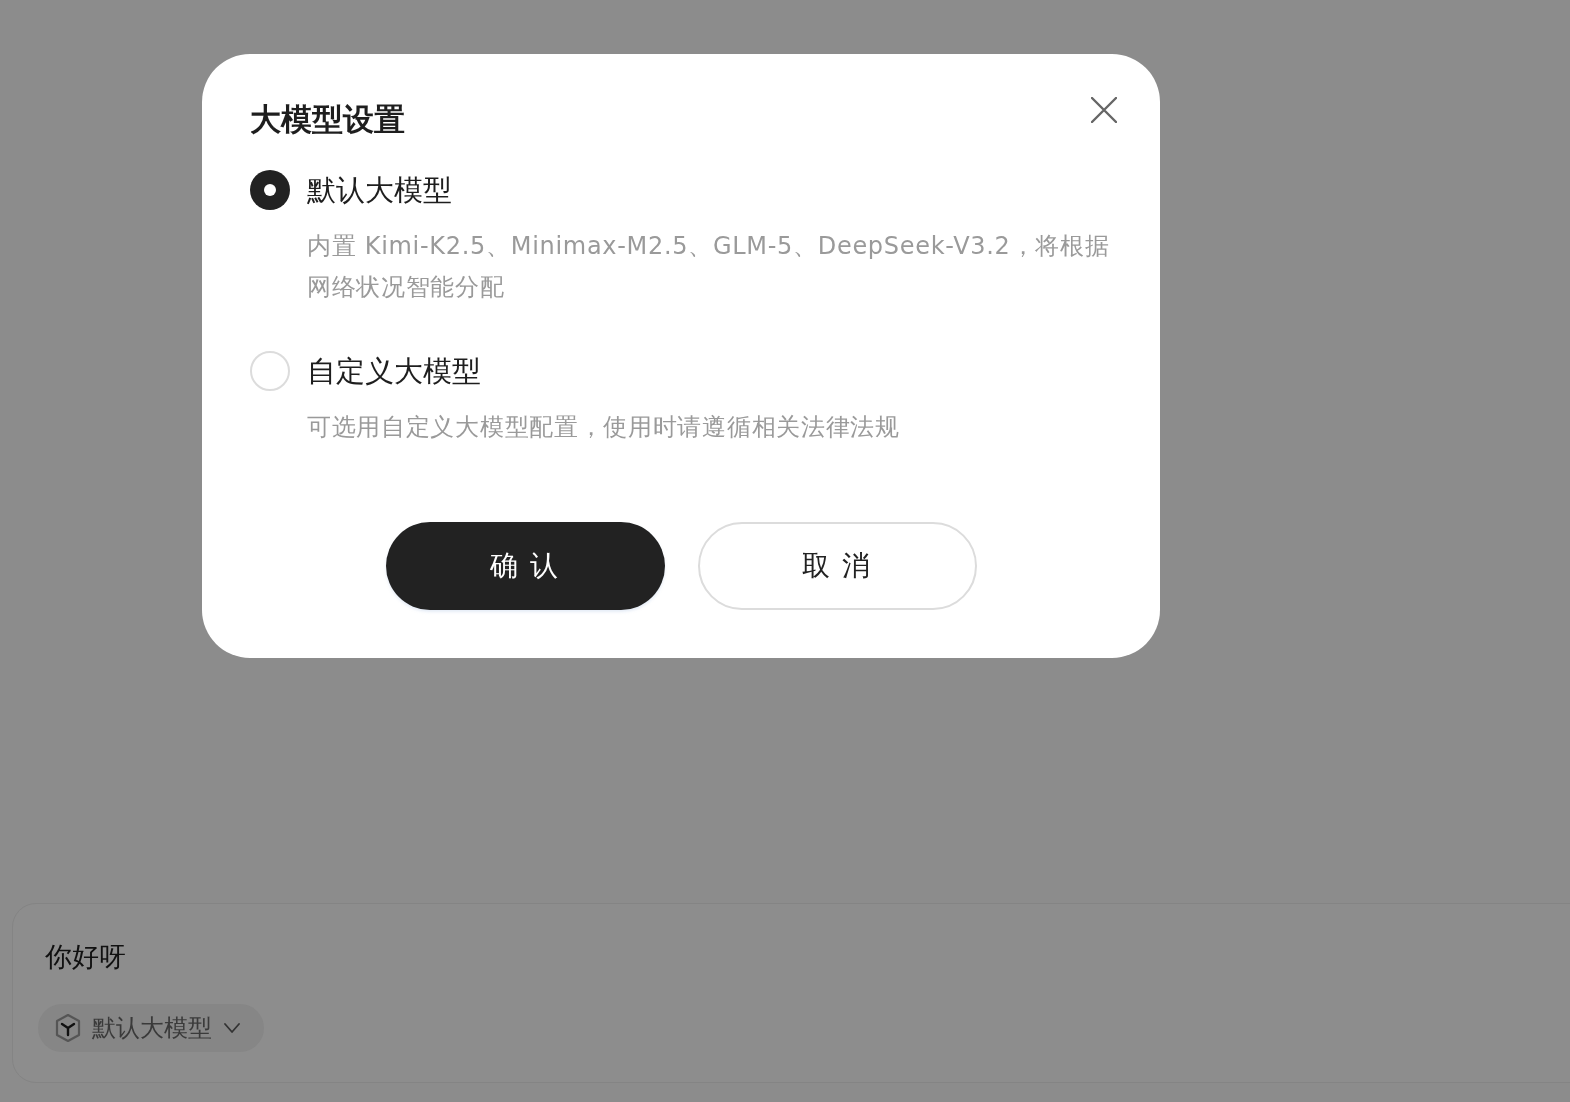 Image resolution: width=1570 pixels, height=1102 pixels. What do you see at coordinates (1104, 110) in the screenshot?
I see `close-icon` at bounding box center [1104, 110].